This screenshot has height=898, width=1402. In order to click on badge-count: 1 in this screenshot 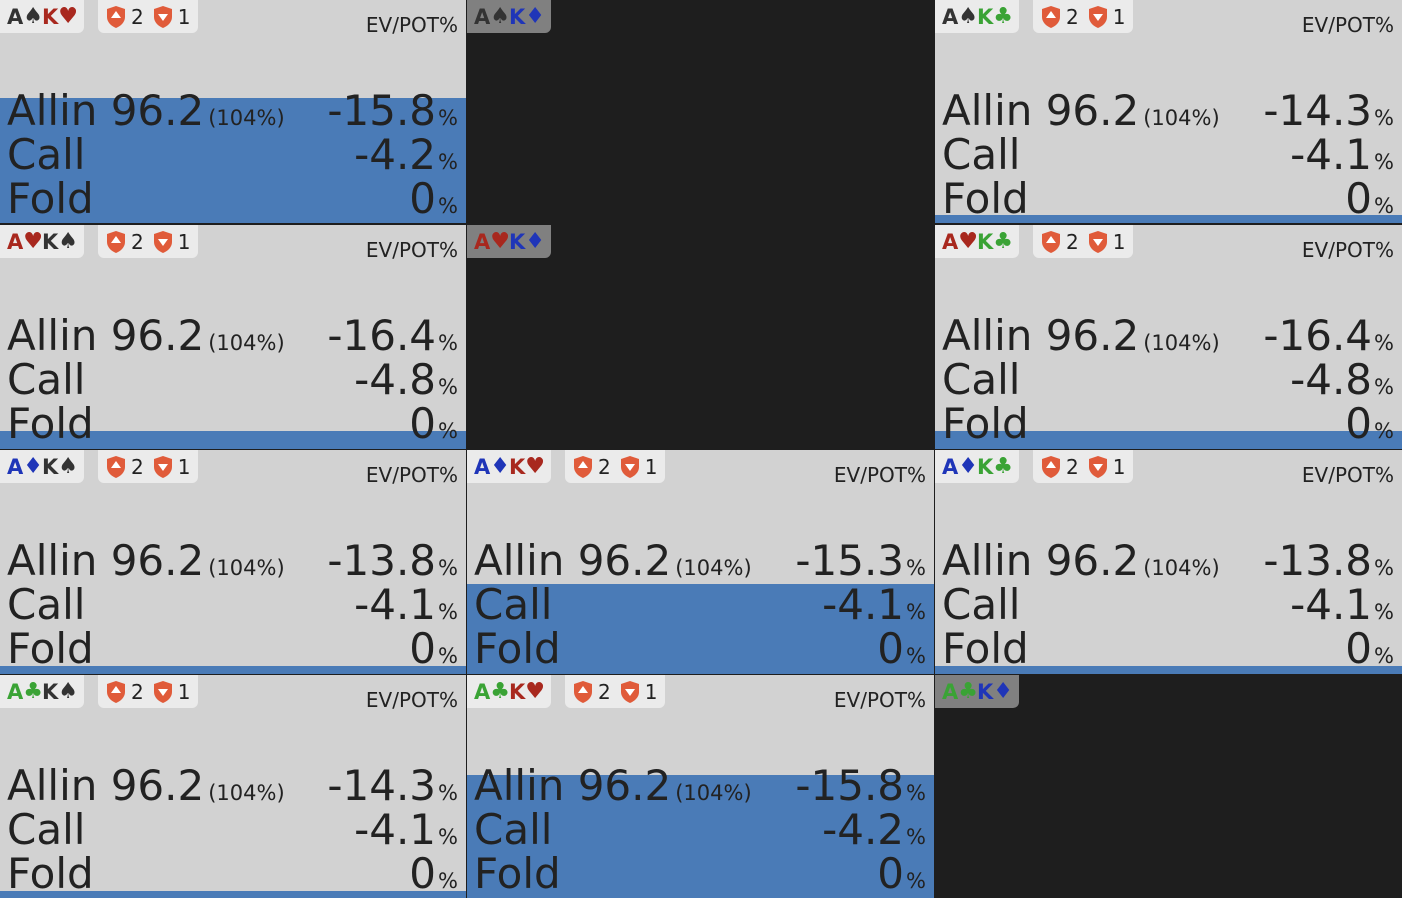, I will do `click(1119, 241)`.